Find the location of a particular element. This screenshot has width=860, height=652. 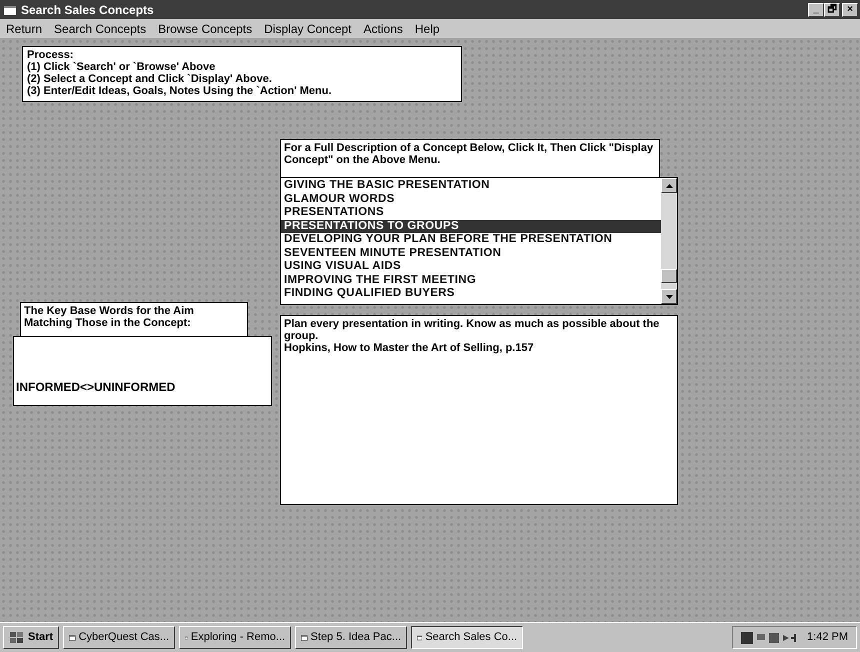

list-item: IMPROVING THE FIRST MEETING is located at coordinates (471, 280).